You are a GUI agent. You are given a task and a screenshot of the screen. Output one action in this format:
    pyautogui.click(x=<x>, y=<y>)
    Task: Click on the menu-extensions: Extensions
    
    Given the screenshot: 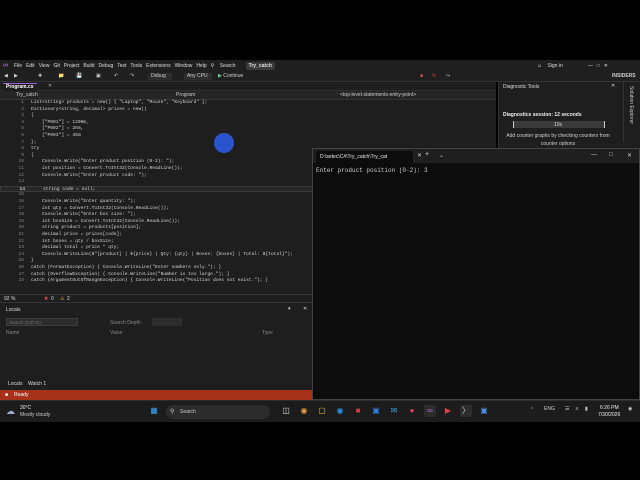 What is the action you would take?
    pyautogui.click(x=158, y=66)
    